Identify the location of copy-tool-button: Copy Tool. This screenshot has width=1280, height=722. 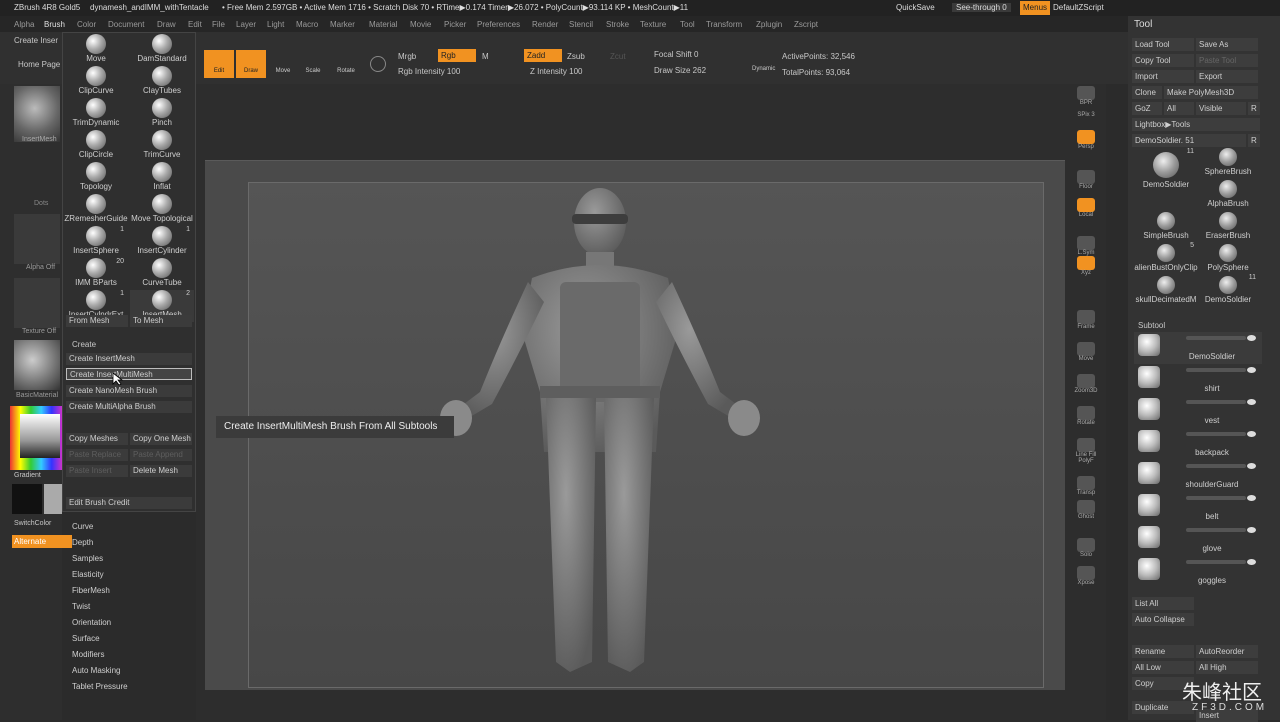
(1163, 60).